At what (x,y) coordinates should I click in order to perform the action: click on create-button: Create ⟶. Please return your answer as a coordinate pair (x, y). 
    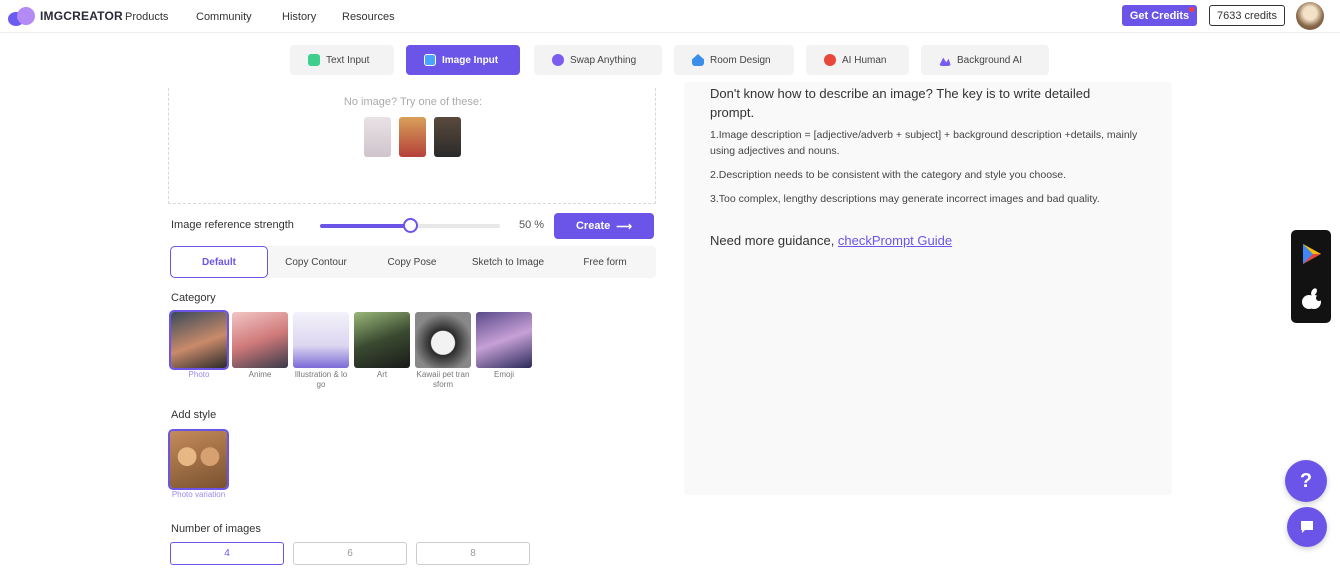
    Looking at the image, I should click on (604, 226).